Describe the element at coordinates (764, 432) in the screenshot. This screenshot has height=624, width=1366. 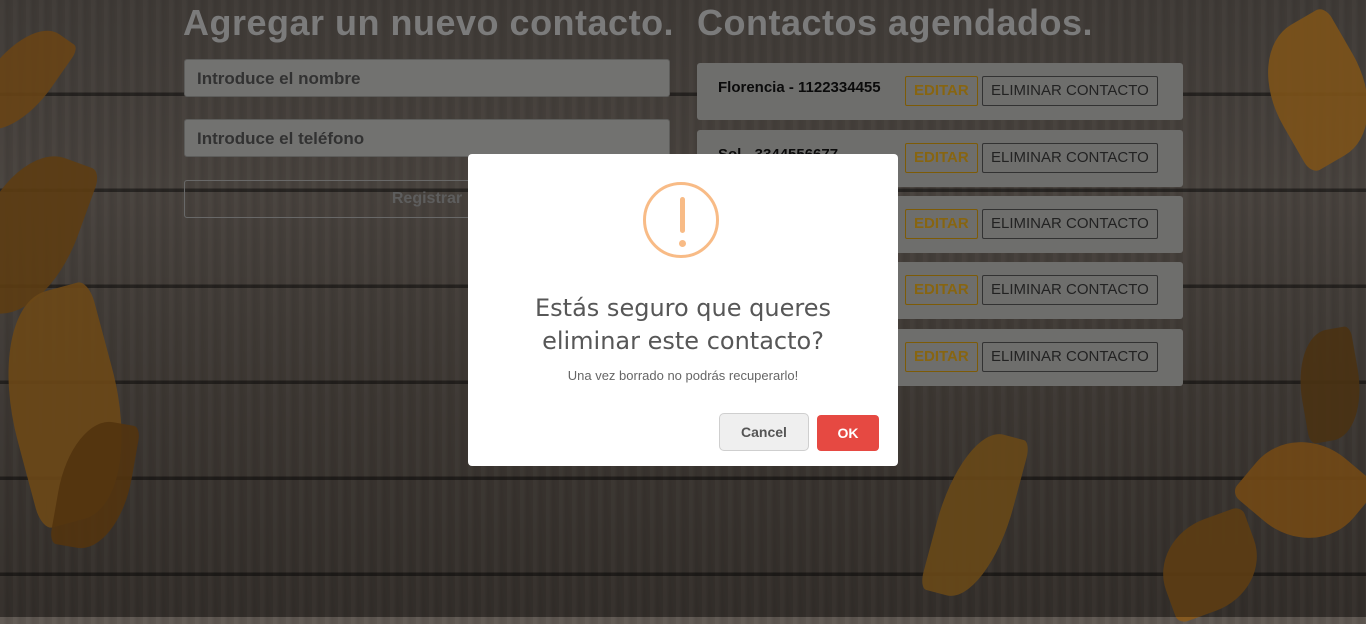
I see `cancel-button: Cancel` at that location.